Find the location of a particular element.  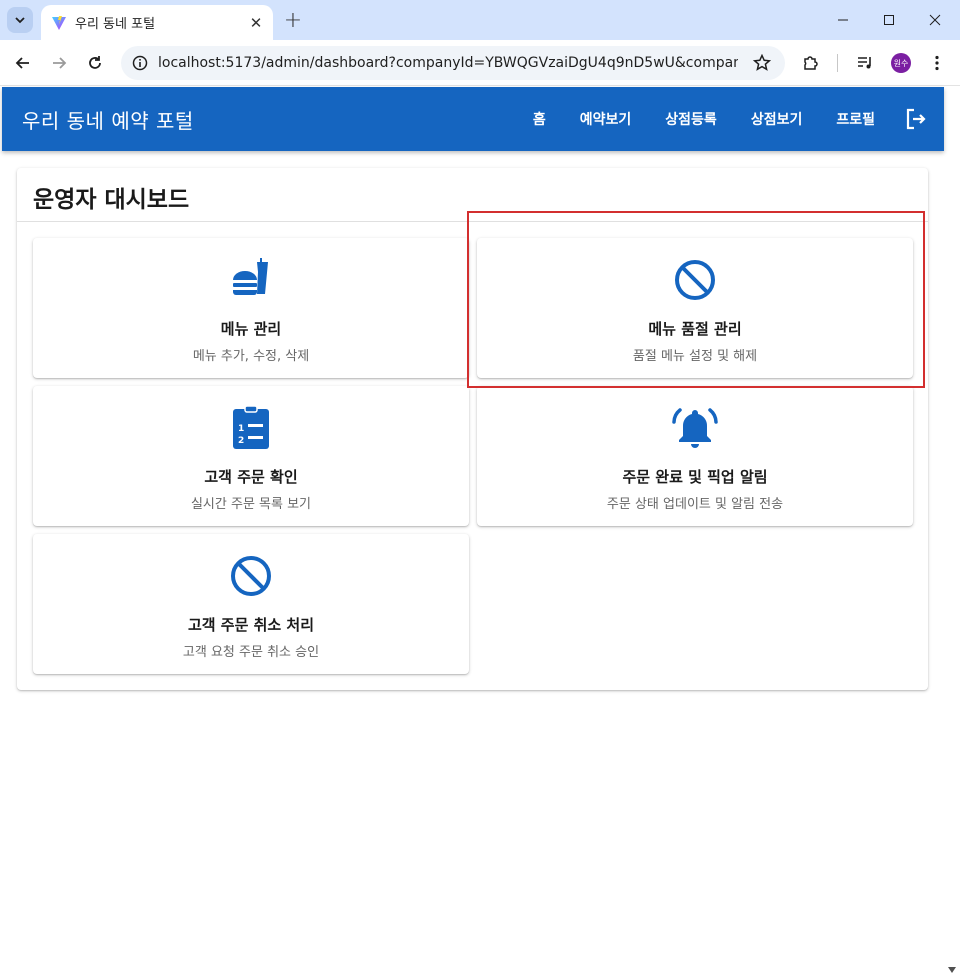

arrow-left-icon is located at coordinates (22, 63).